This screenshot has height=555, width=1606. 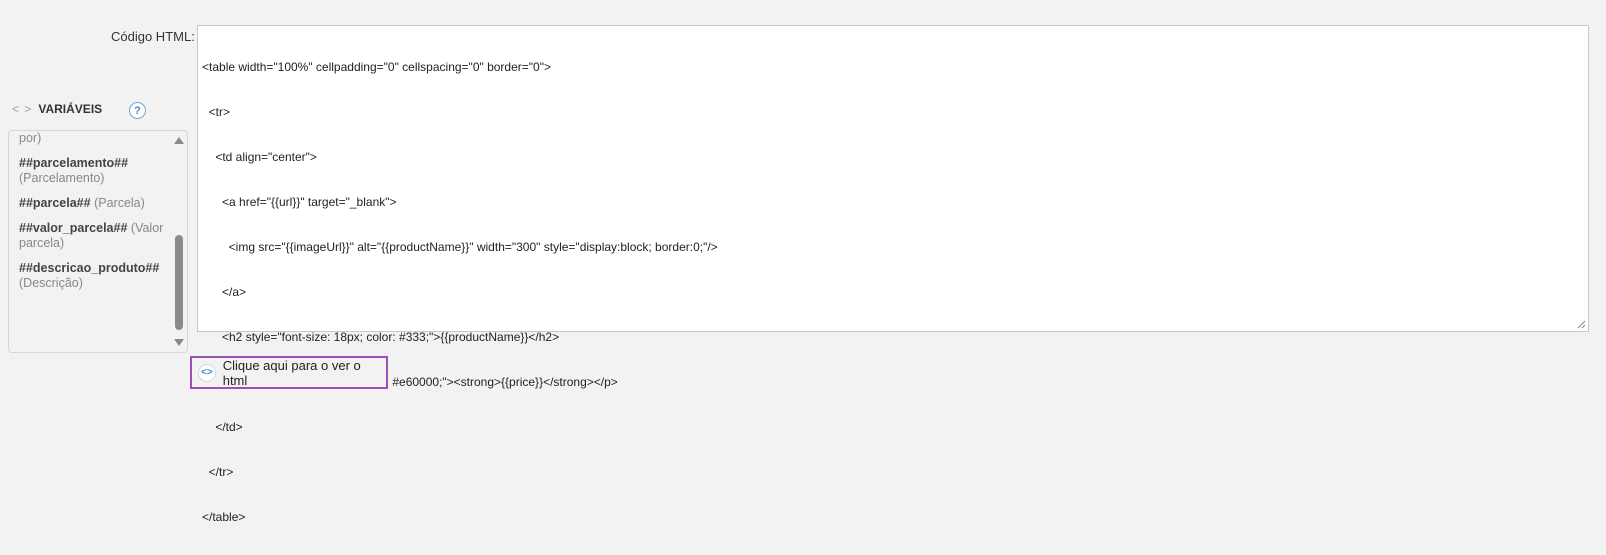 What do you see at coordinates (179, 140) in the screenshot?
I see `scroll-up-icon` at bounding box center [179, 140].